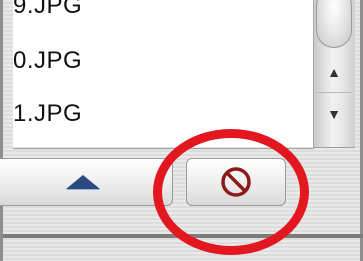 Image resolution: width=363 pixels, height=261 pixels. Describe the element at coordinates (47, 10) in the screenshot. I see `list-item: 9.JPG` at that location.